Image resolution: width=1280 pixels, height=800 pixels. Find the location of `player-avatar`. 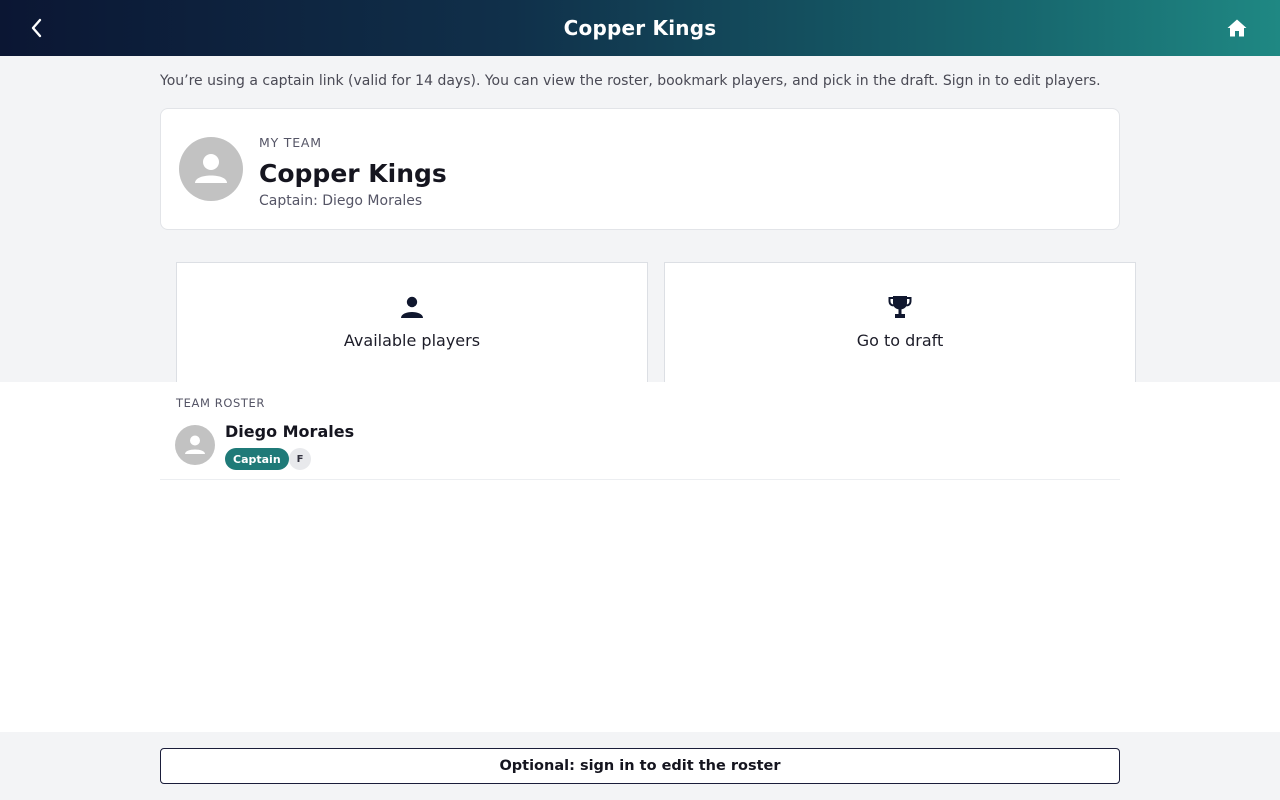

player-avatar is located at coordinates (195, 445).